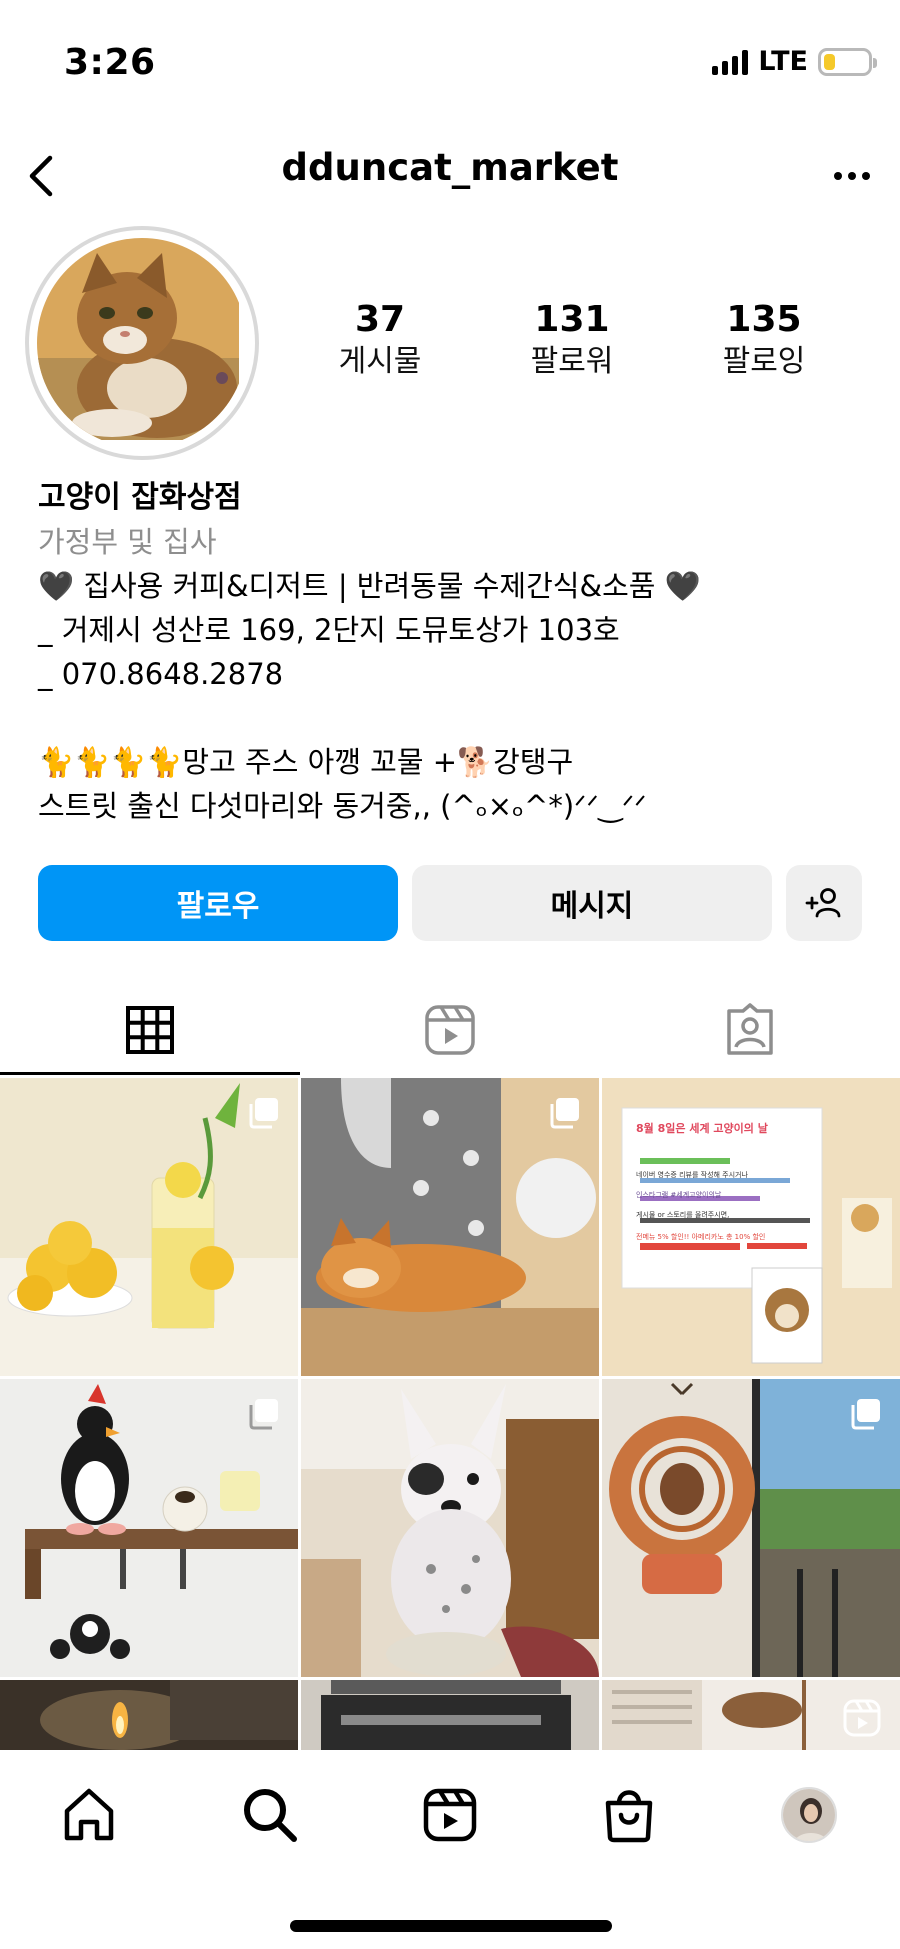  I want to click on profile-username: dduncat_market, so click(450, 167).